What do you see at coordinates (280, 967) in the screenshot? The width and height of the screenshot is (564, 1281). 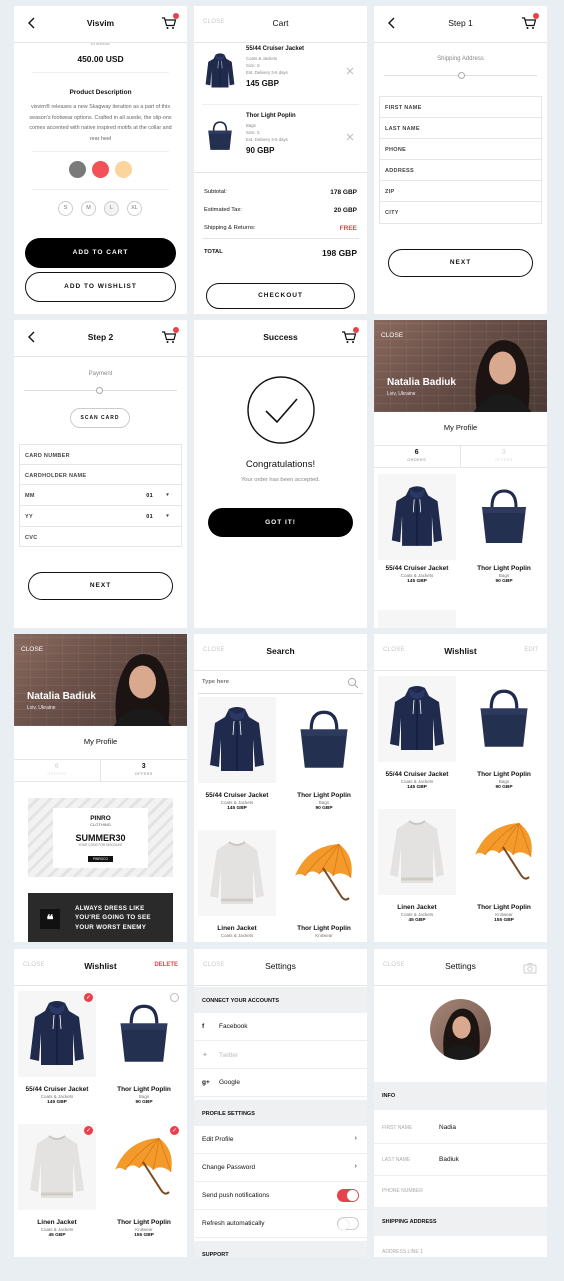 I see `header: CLOSE Settings` at bounding box center [280, 967].